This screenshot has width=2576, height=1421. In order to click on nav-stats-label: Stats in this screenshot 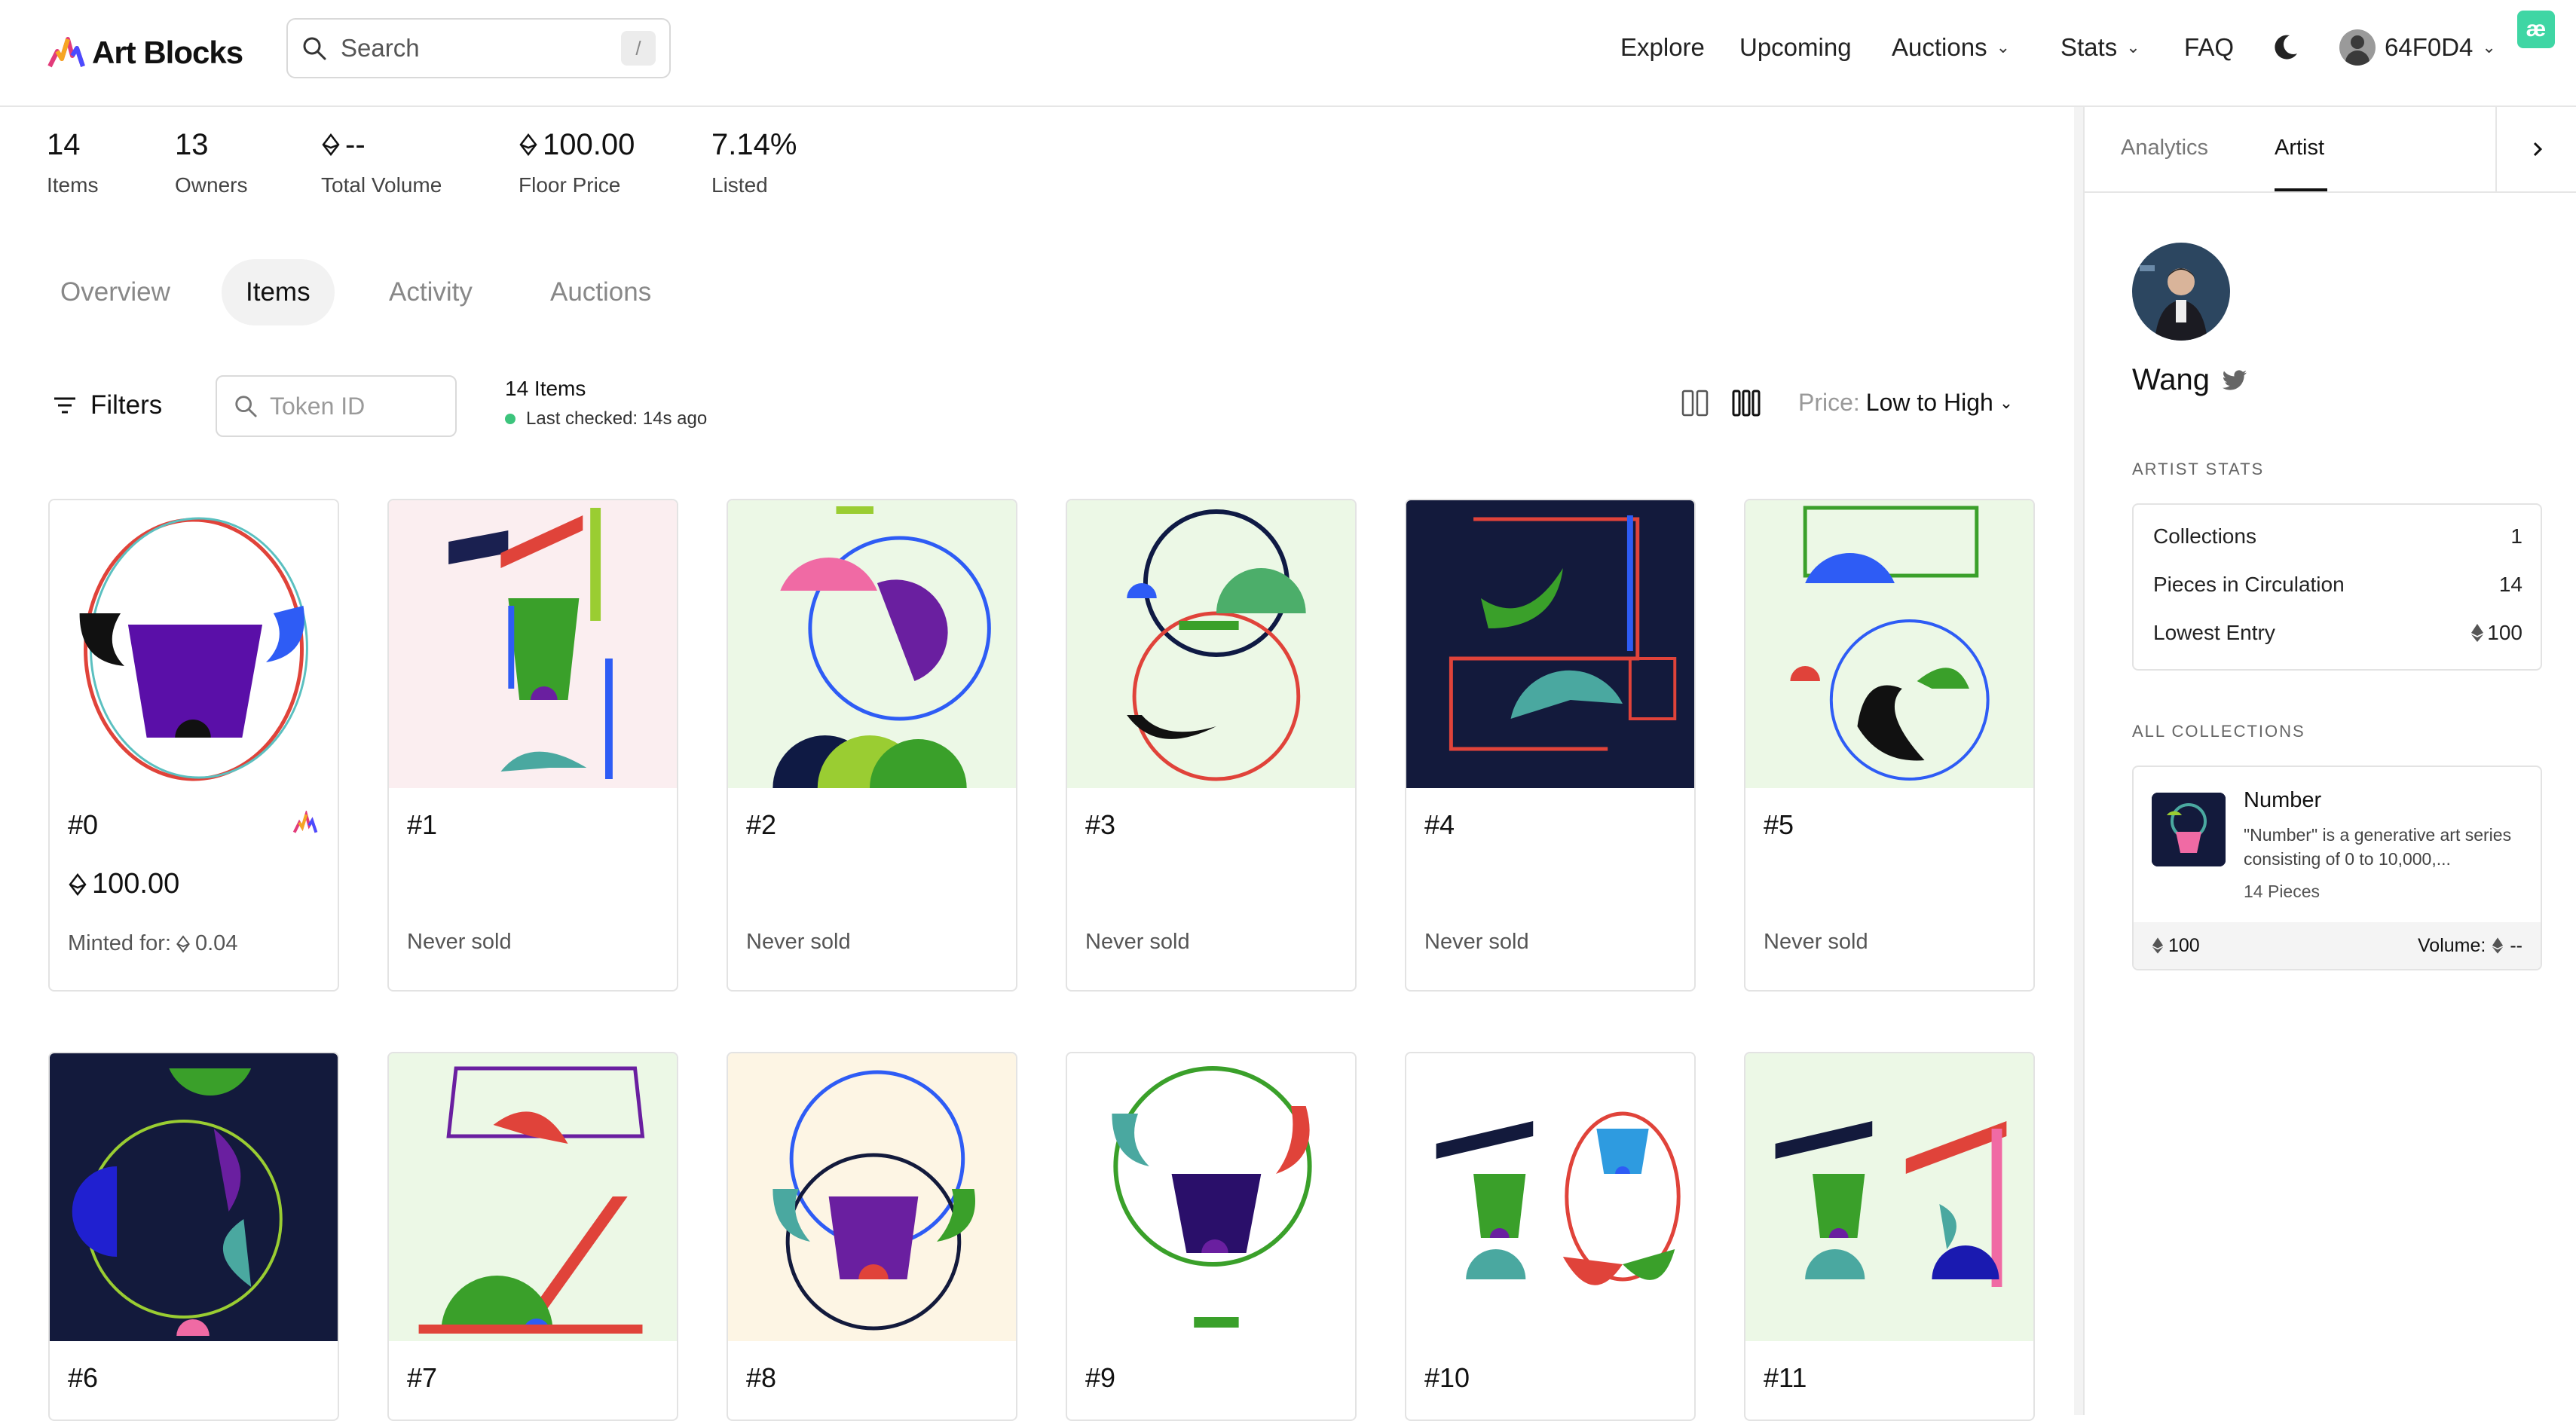, I will do `click(2089, 46)`.